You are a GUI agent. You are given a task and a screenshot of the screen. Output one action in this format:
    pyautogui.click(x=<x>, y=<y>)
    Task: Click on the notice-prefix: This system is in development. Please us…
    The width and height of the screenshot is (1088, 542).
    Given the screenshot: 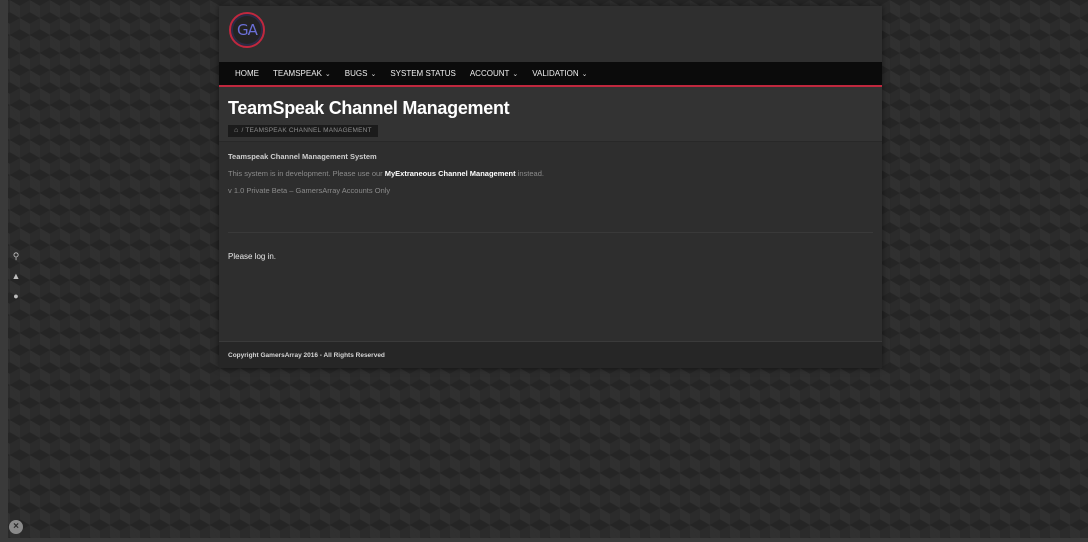 What is the action you would take?
    pyautogui.click(x=306, y=173)
    